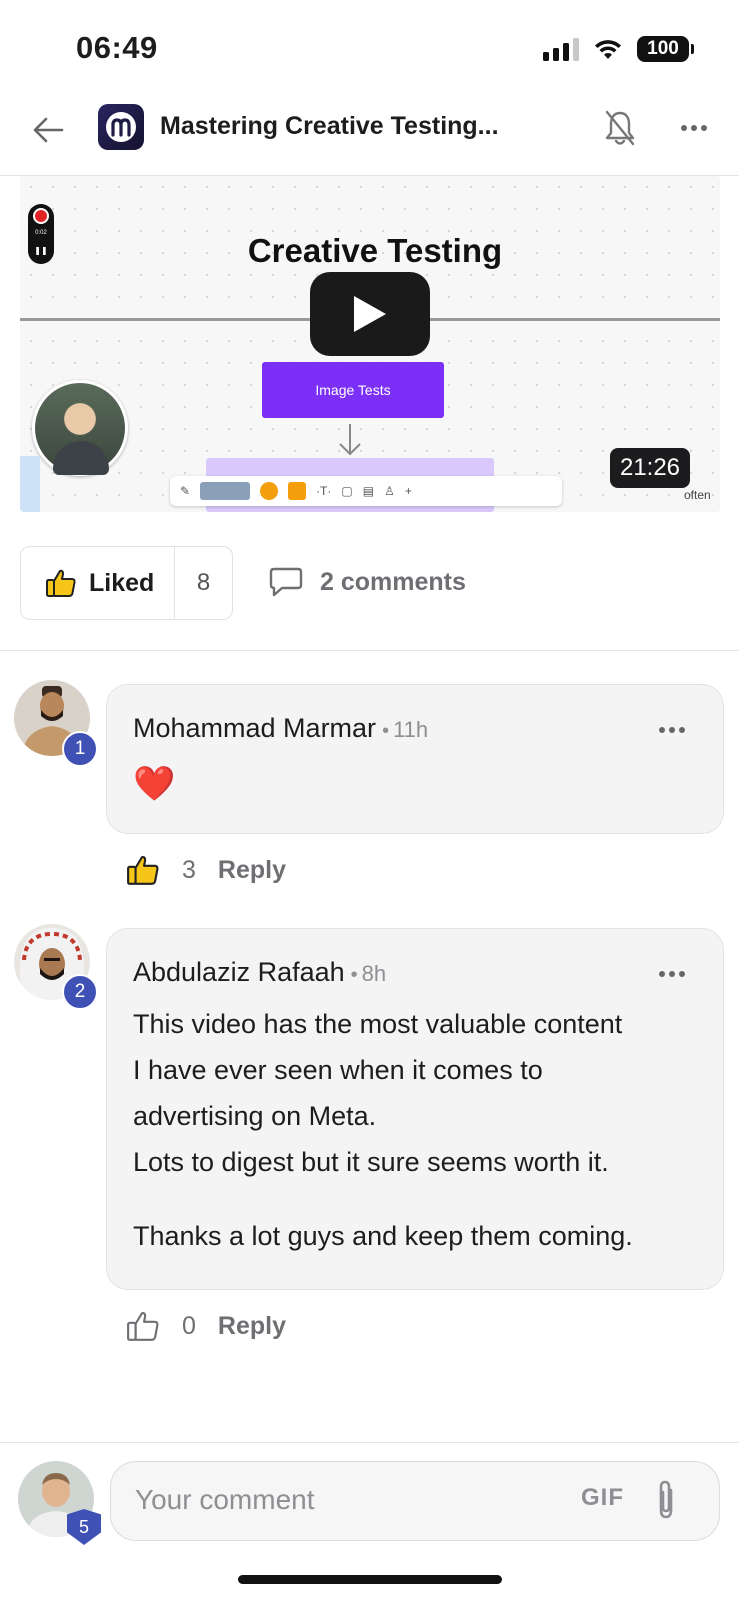 The image size is (739, 1600). What do you see at coordinates (324, 491) in the screenshot?
I see `text-tool-icon: ·T·` at bounding box center [324, 491].